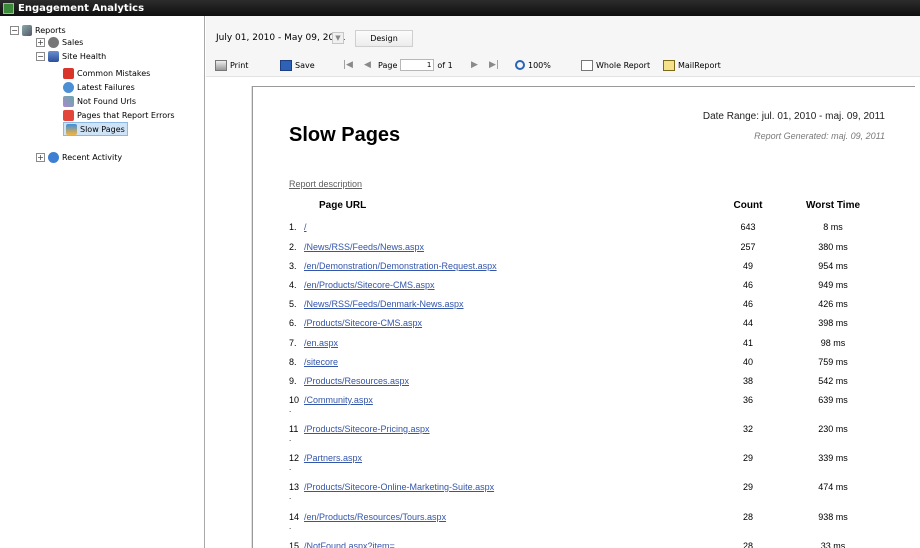  I want to click on first-page-icon: |◀, so click(348, 65).